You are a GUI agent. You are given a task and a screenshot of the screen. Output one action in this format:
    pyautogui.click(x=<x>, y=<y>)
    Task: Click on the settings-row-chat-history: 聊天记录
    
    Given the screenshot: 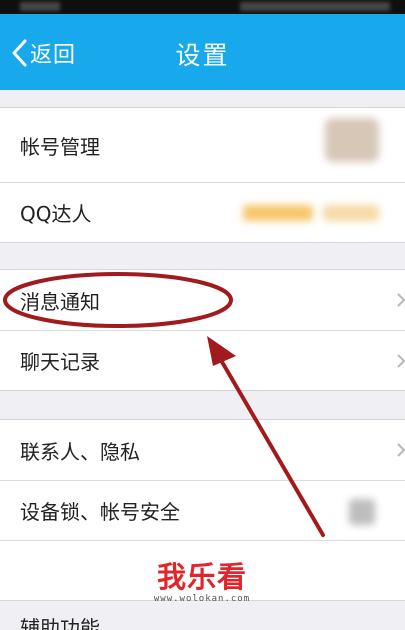 What is the action you would take?
    pyautogui.click(x=202, y=360)
    